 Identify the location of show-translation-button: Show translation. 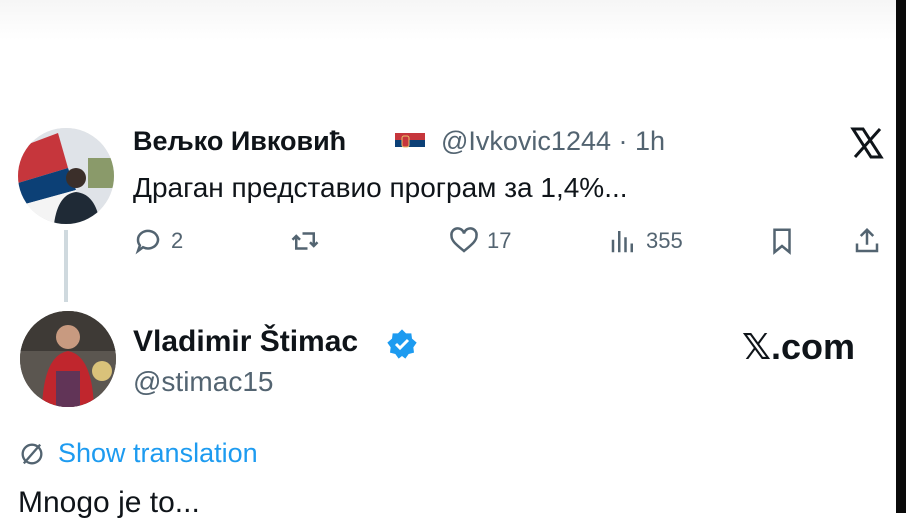
(138, 453).